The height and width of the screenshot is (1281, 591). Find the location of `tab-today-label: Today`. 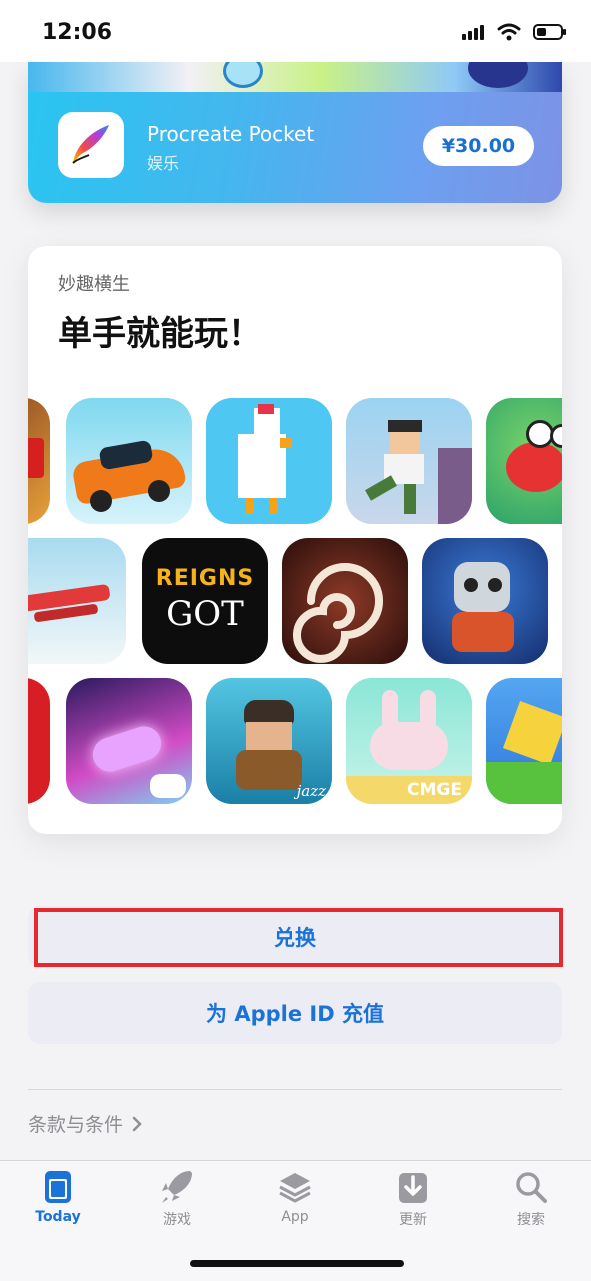

tab-today-label: Today is located at coordinates (58, 1217).